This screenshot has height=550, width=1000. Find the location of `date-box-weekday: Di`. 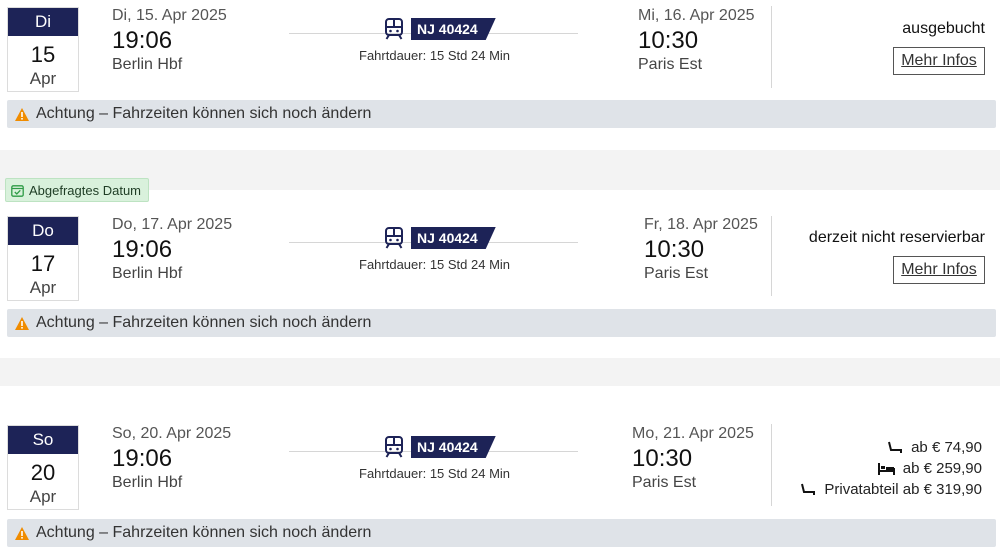

date-box-weekday: Di is located at coordinates (43, 22).